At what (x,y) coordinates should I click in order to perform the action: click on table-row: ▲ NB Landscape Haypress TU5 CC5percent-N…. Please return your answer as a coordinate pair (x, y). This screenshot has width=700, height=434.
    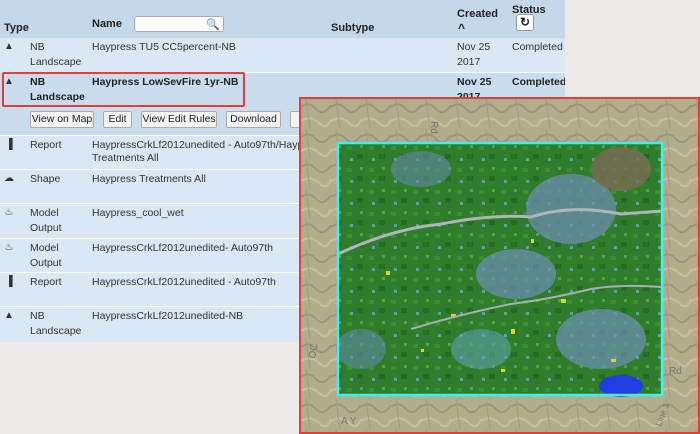
    Looking at the image, I should click on (282, 55).